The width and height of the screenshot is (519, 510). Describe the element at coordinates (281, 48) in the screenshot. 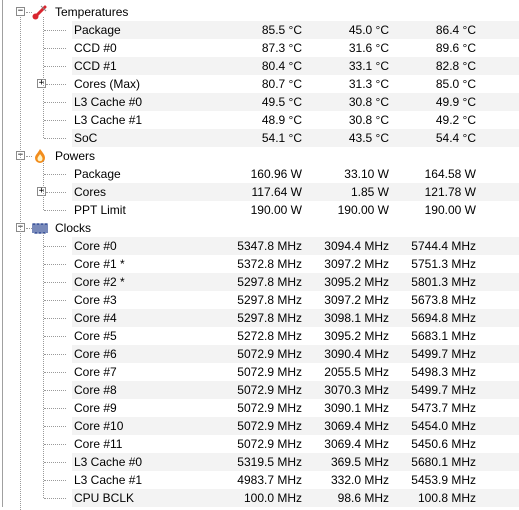

I see `current-value: 87.3 °C` at that location.